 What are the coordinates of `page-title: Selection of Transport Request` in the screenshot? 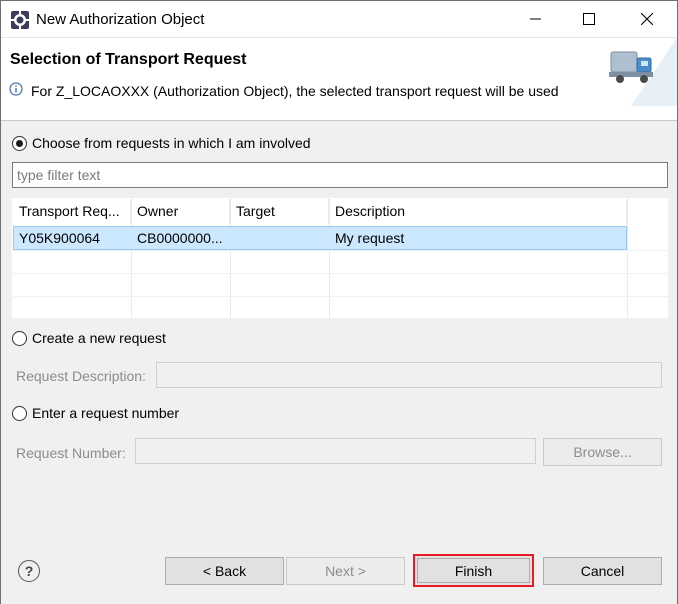 It's located at (128, 59).